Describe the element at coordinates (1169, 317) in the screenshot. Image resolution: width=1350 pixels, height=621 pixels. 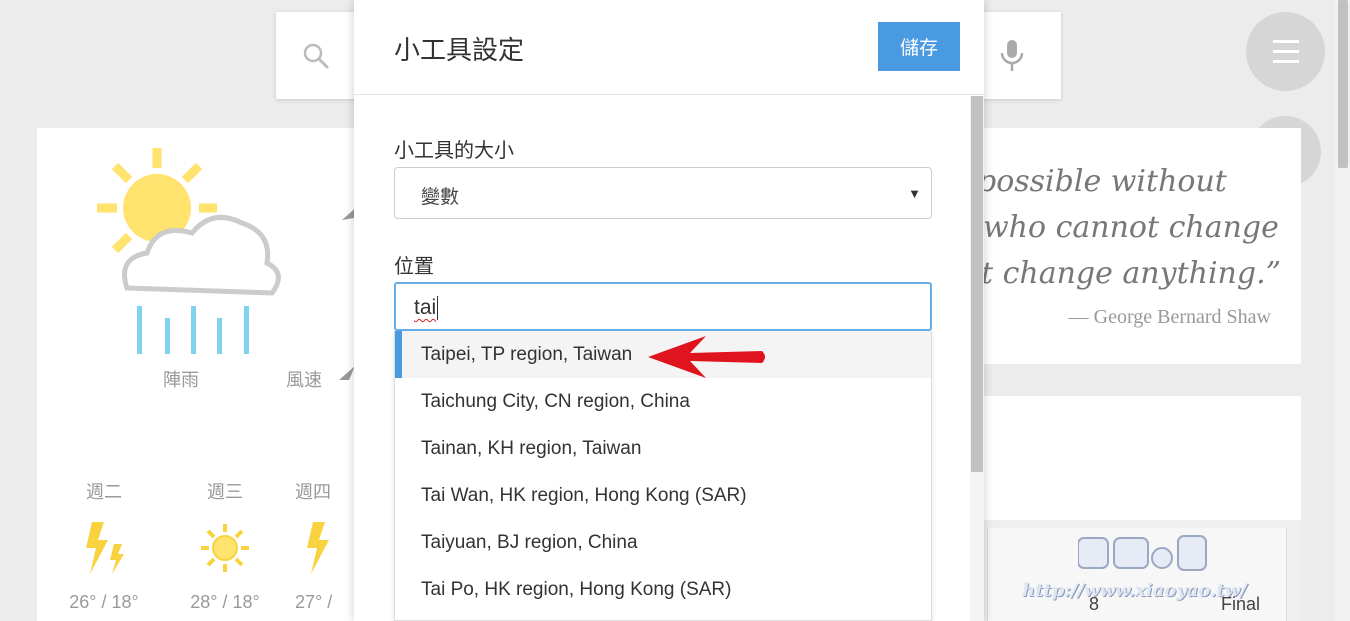
I see `quote-author: — George Bernard Shaw` at that location.